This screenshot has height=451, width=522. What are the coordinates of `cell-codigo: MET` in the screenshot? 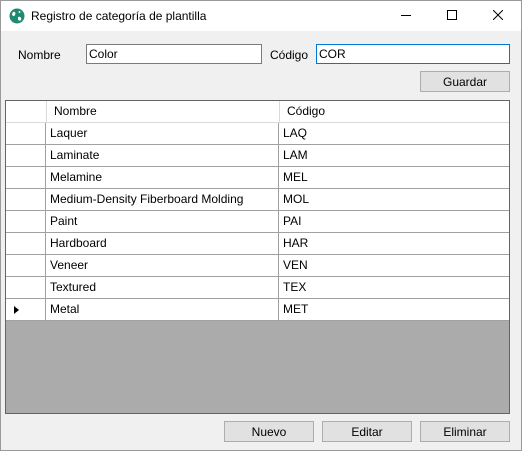 It's located at (394, 309).